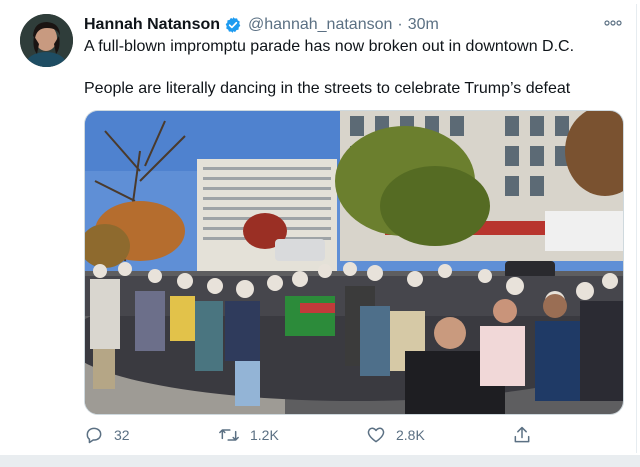  I want to click on retweet-button: 1.2K, so click(248, 435).